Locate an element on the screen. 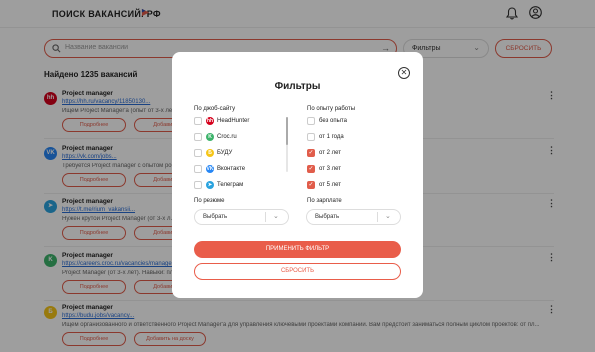 This screenshot has height=352, width=595. site-logo-icon: hh is located at coordinates (210, 121).